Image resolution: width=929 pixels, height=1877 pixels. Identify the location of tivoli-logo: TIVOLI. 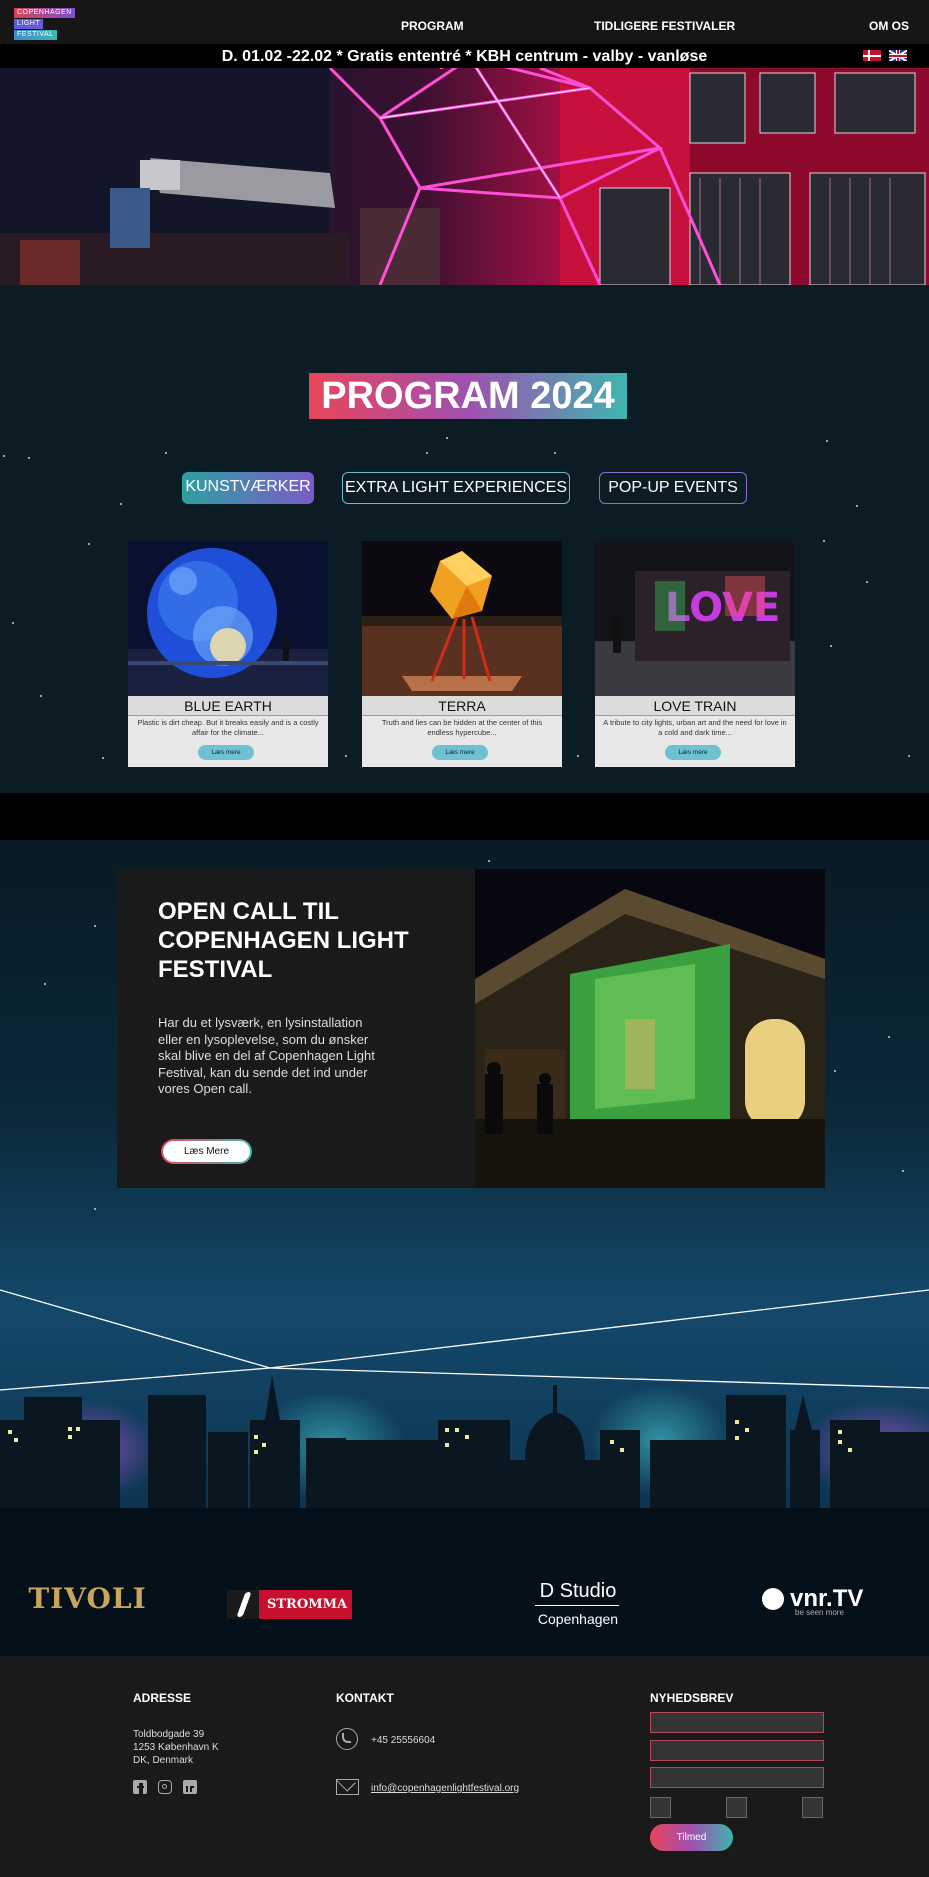
(87, 1598).